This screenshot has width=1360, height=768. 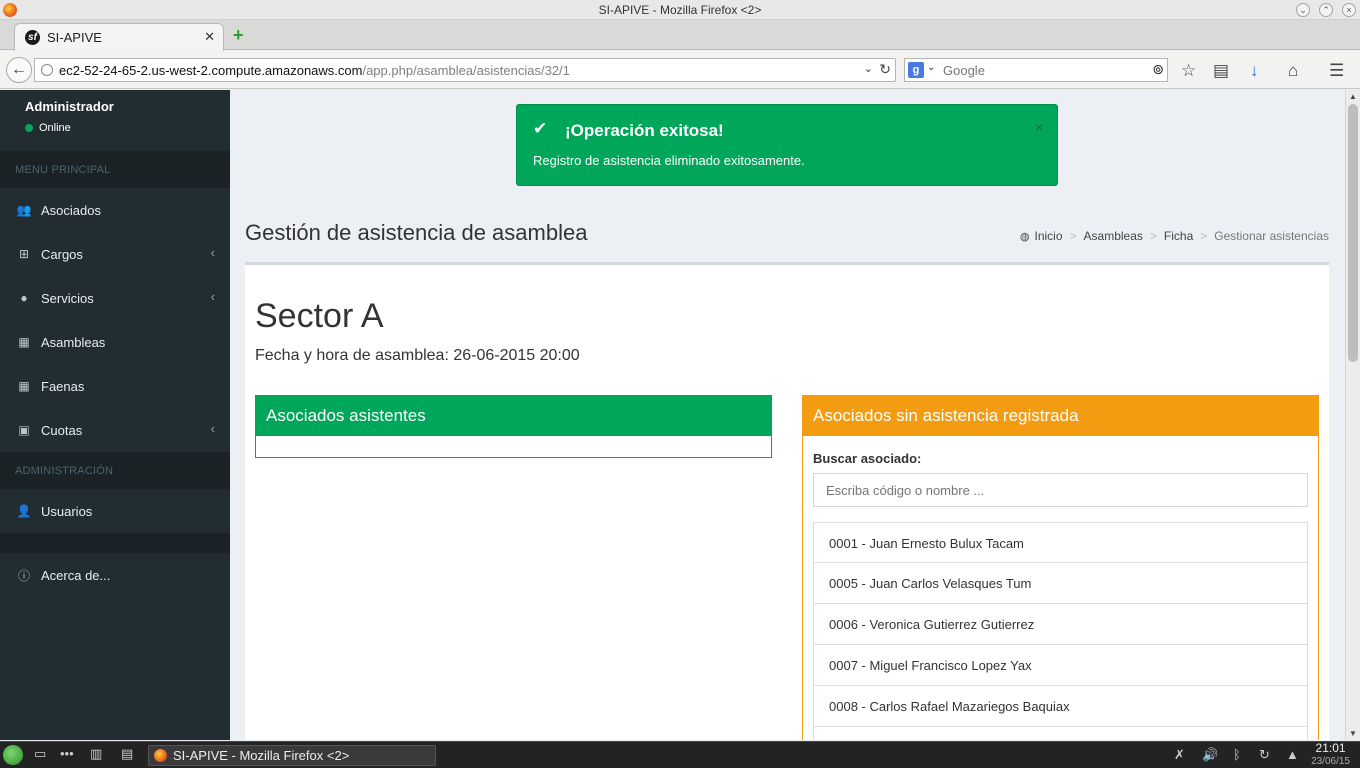 I want to click on sidebar-header-administracion: ADMINISTRACIÓN, so click(x=115, y=470).